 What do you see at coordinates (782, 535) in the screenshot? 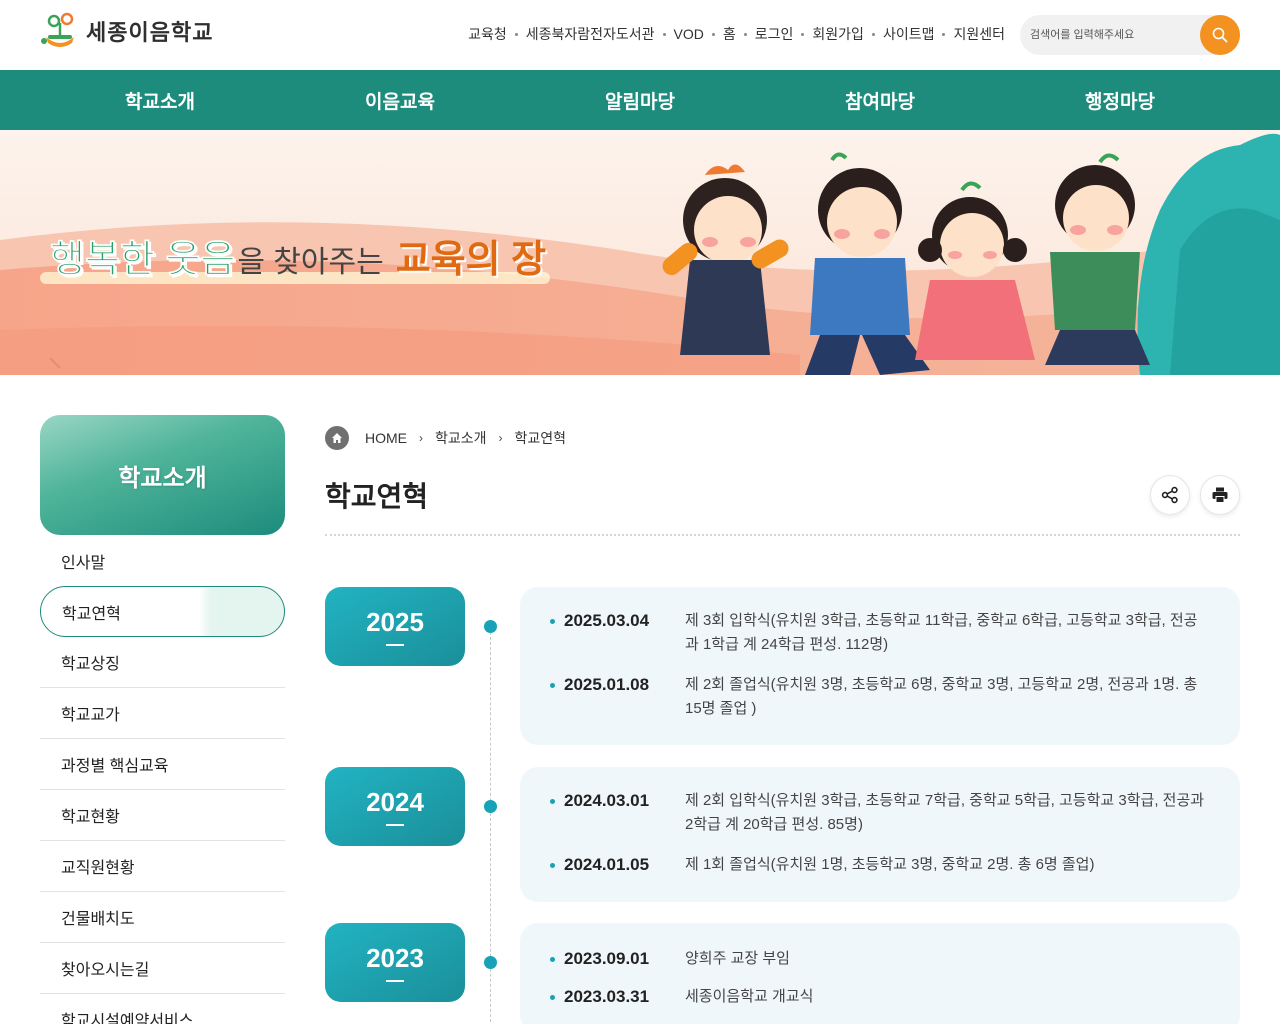
I see `title-divider` at bounding box center [782, 535].